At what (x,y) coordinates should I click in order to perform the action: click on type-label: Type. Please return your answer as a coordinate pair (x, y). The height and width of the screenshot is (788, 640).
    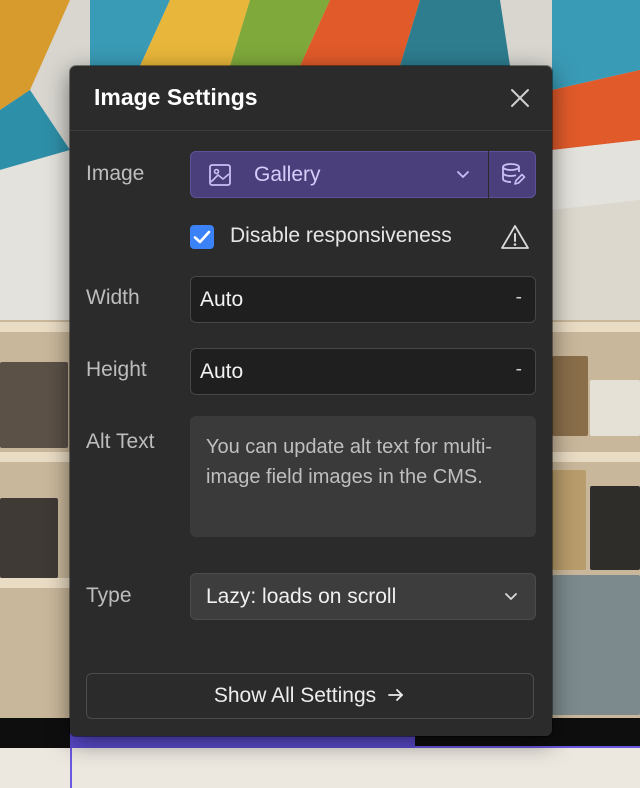
    Looking at the image, I should click on (109, 595).